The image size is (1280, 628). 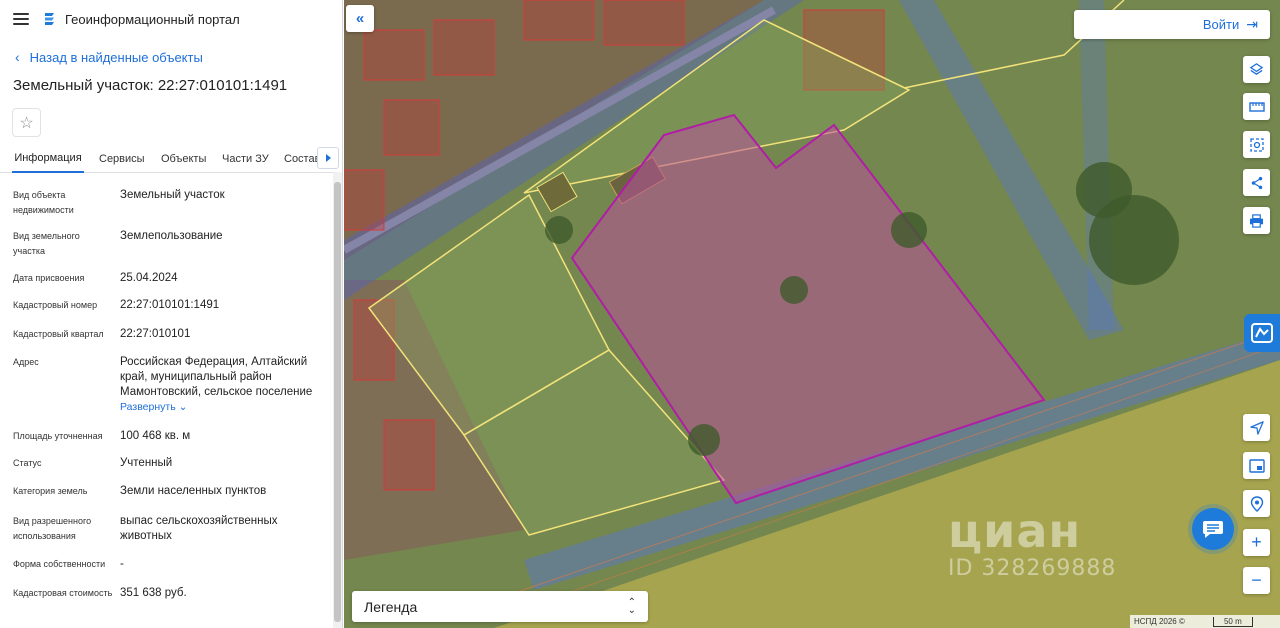 I want to click on property-label: Вид земельного участка, so click(x=46, y=243).